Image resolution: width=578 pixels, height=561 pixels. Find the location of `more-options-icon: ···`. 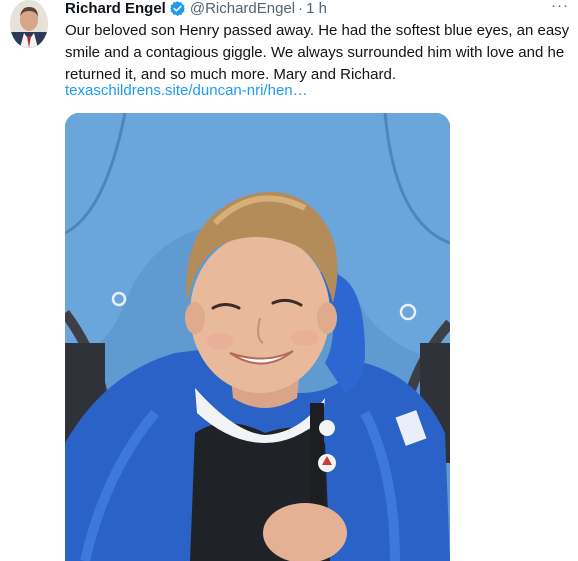

more-options-icon: ··· is located at coordinates (560, 8).